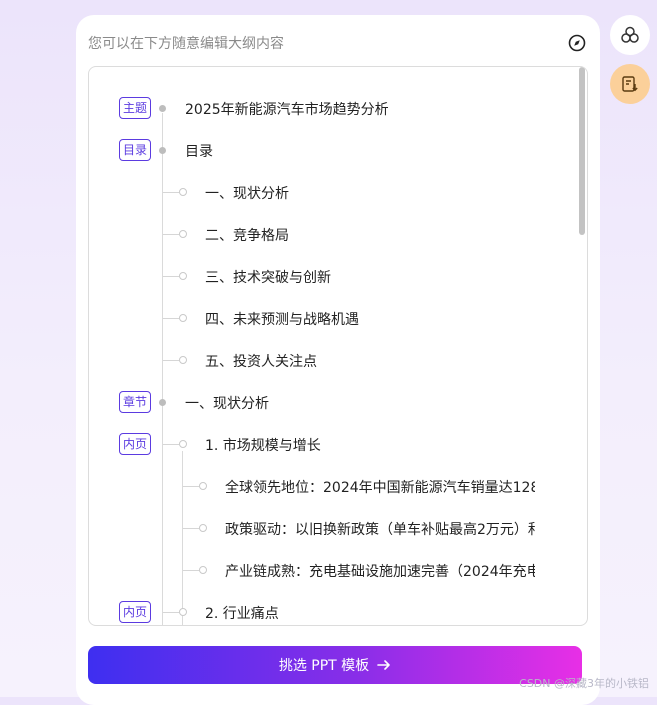  What do you see at coordinates (334, 613) in the screenshot?
I see `outline-row-page: 内页 2. 行业痛点` at bounding box center [334, 613].